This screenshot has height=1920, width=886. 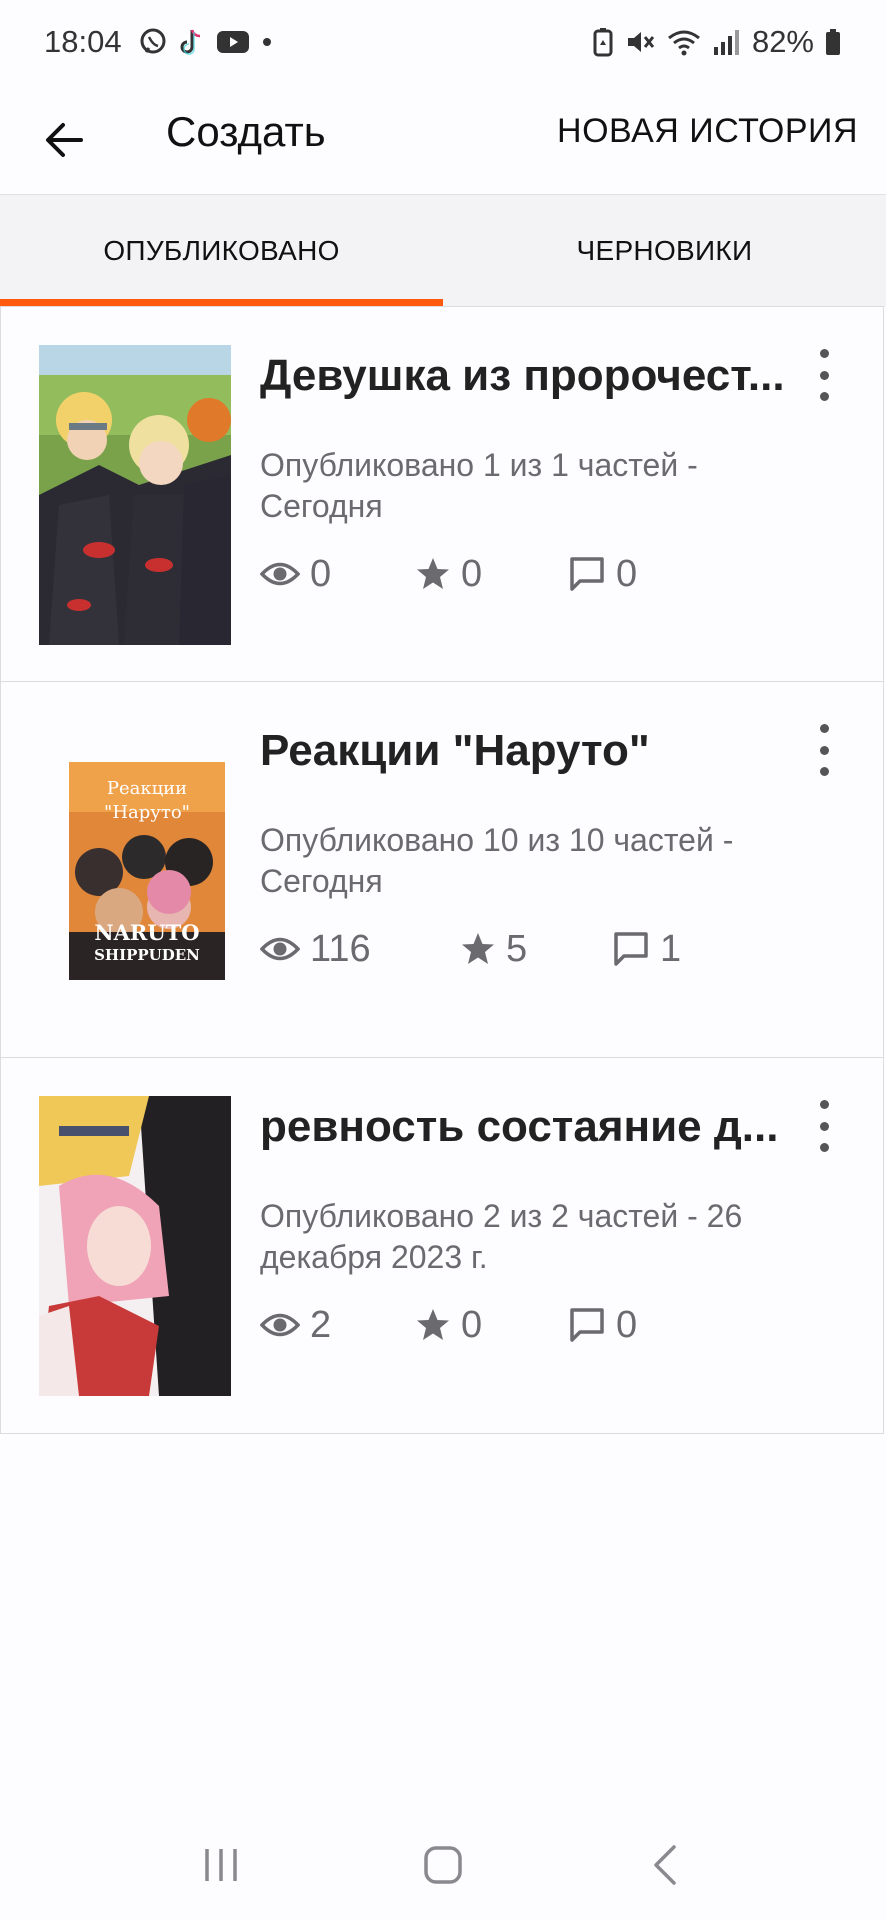 What do you see at coordinates (525, 751) in the screenshot?
I see `story-title: Реакции "Наруто"` at bounding box center [525, 751].